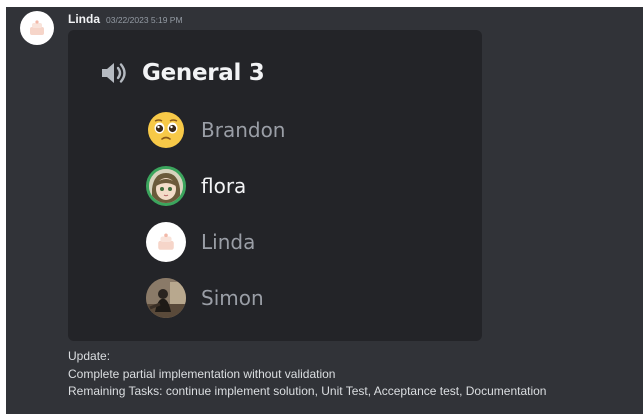 Image resolution: width=643 pixels, height=414 pixels. I want to click on message-timestamp: 03/22/2023 5:19 PM, so click(144, 20).